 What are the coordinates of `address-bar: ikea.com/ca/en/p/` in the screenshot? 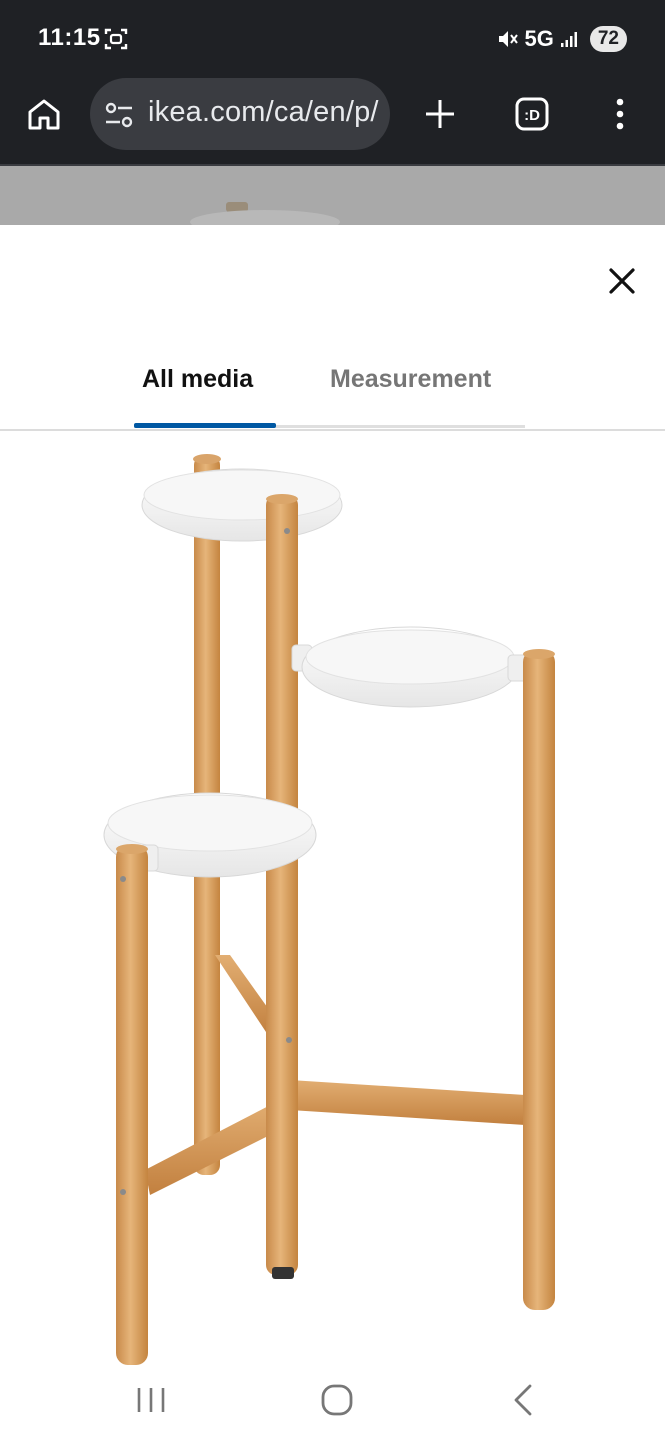 It's located at (240, 114).